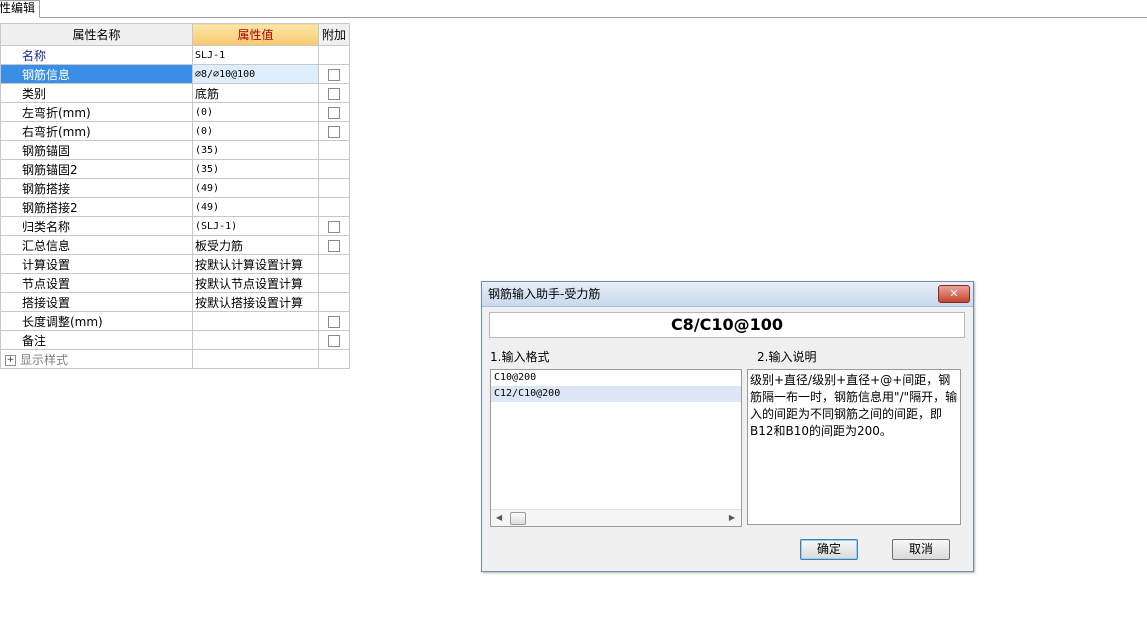 Image resolution: width=1147 pixels, height=624 pixels. I want to click on grid-row: 节点设置 按默认节点设置计算, so click(175, 283).